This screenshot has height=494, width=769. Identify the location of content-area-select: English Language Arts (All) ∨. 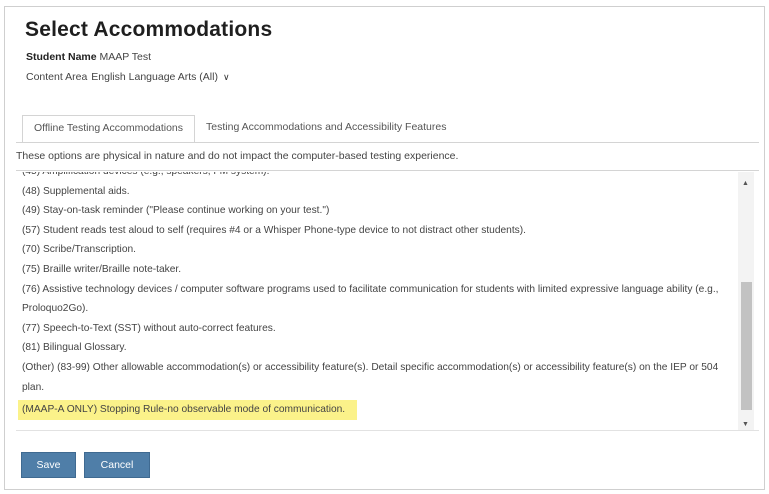
(160, 77).